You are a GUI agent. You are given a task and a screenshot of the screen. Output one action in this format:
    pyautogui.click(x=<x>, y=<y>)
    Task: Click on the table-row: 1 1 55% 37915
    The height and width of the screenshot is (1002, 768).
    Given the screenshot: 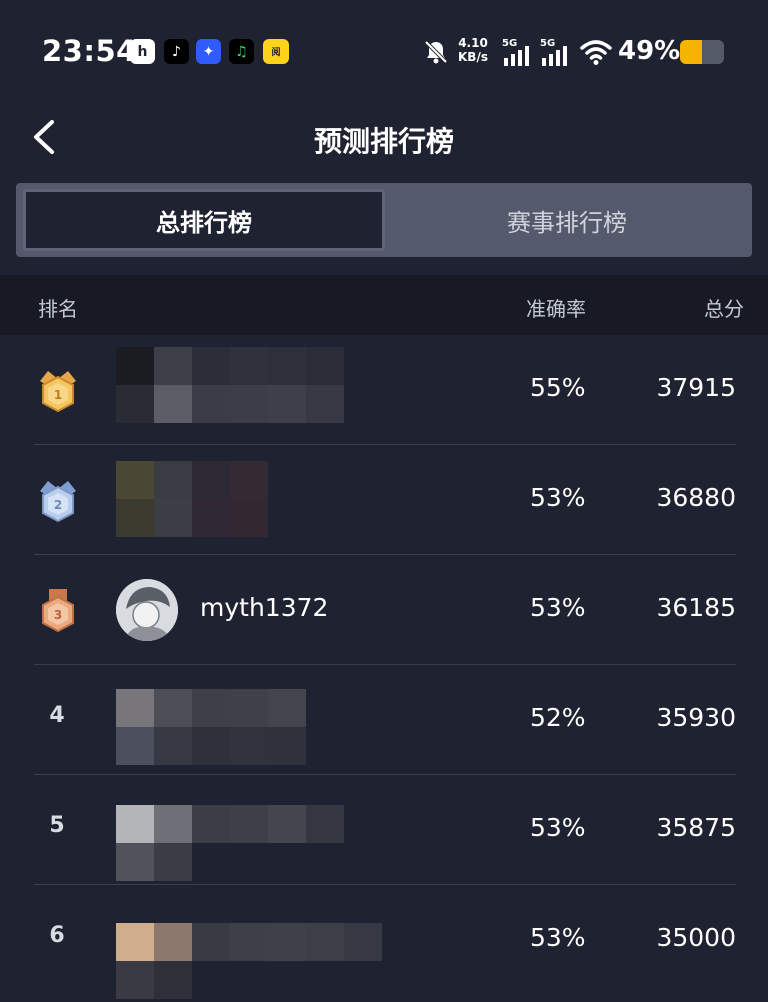 What is the action you would take?
    pyautogui.click(x=384, y=390)
    